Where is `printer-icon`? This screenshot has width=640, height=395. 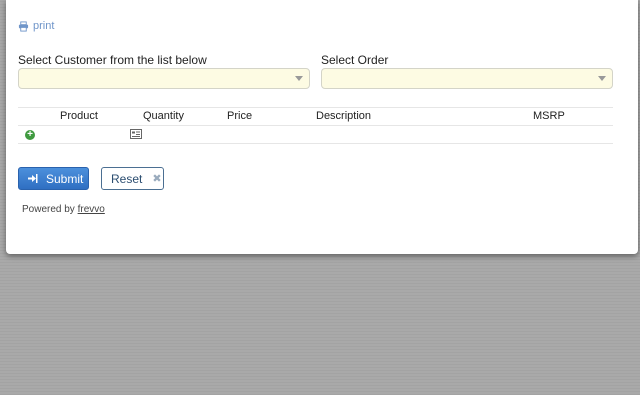
printer-icon is located at coordinates (23, 26).